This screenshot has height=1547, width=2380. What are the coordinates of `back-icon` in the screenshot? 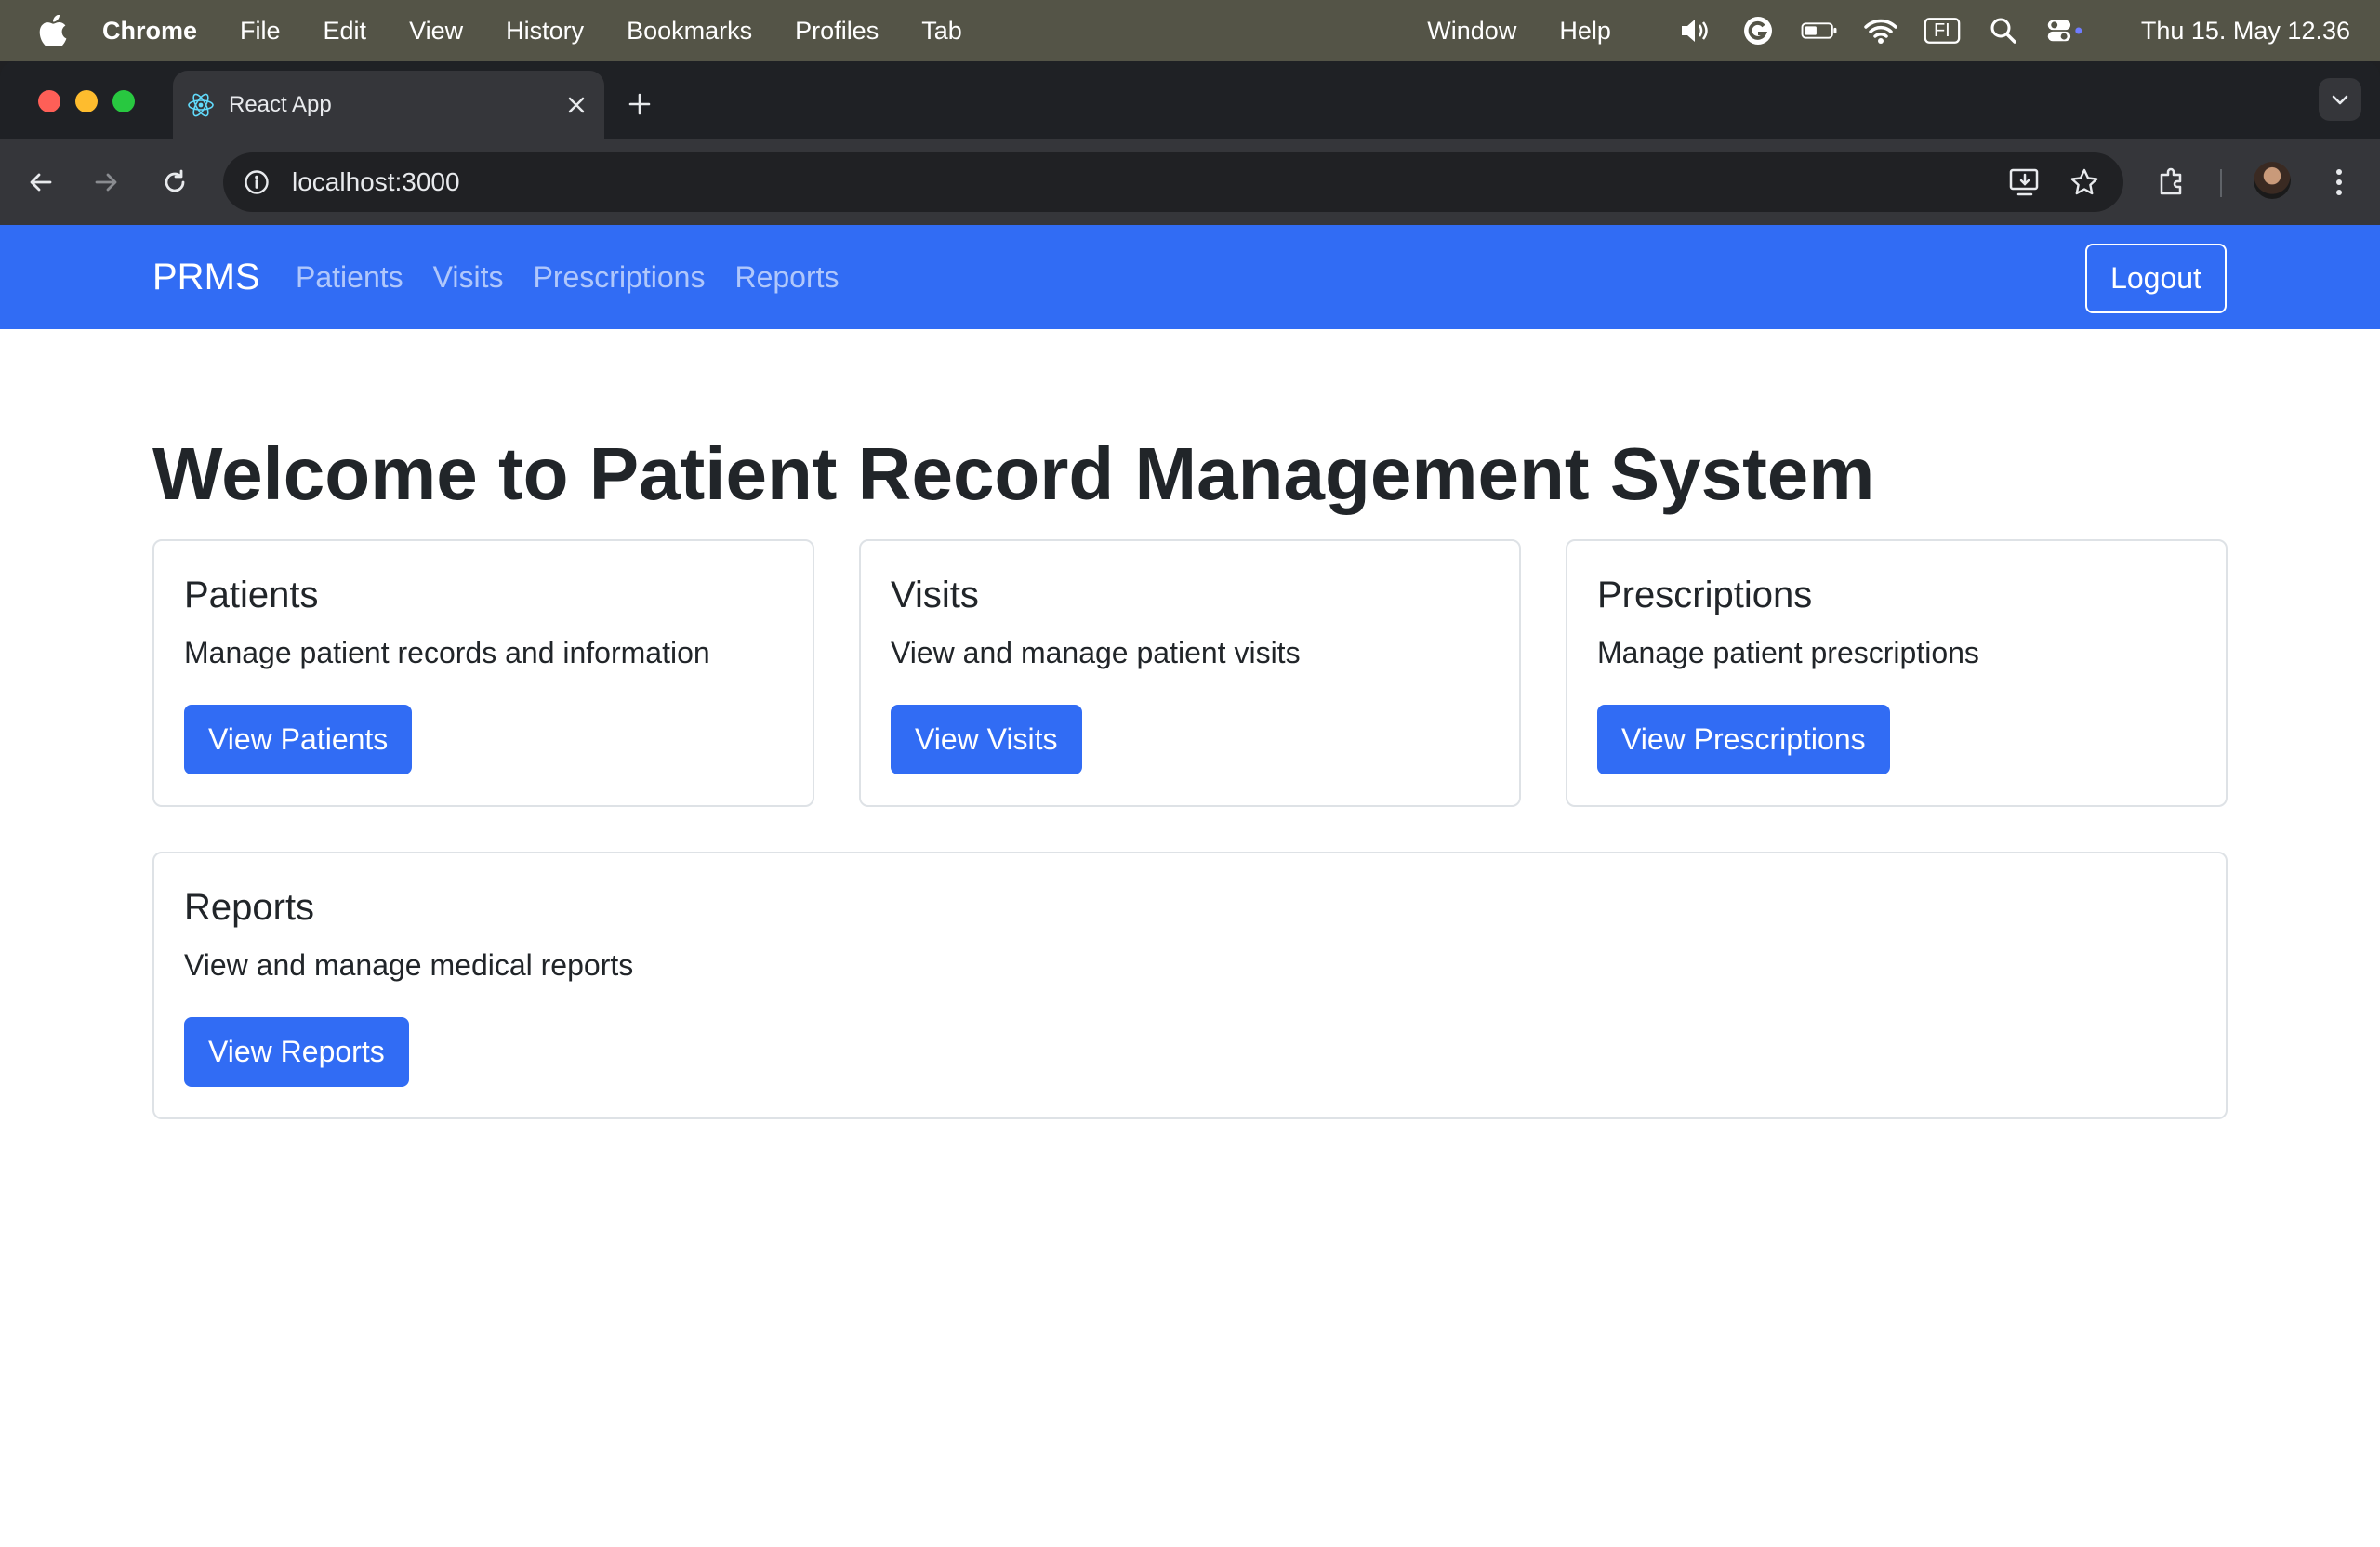 It's located at (41, 182).